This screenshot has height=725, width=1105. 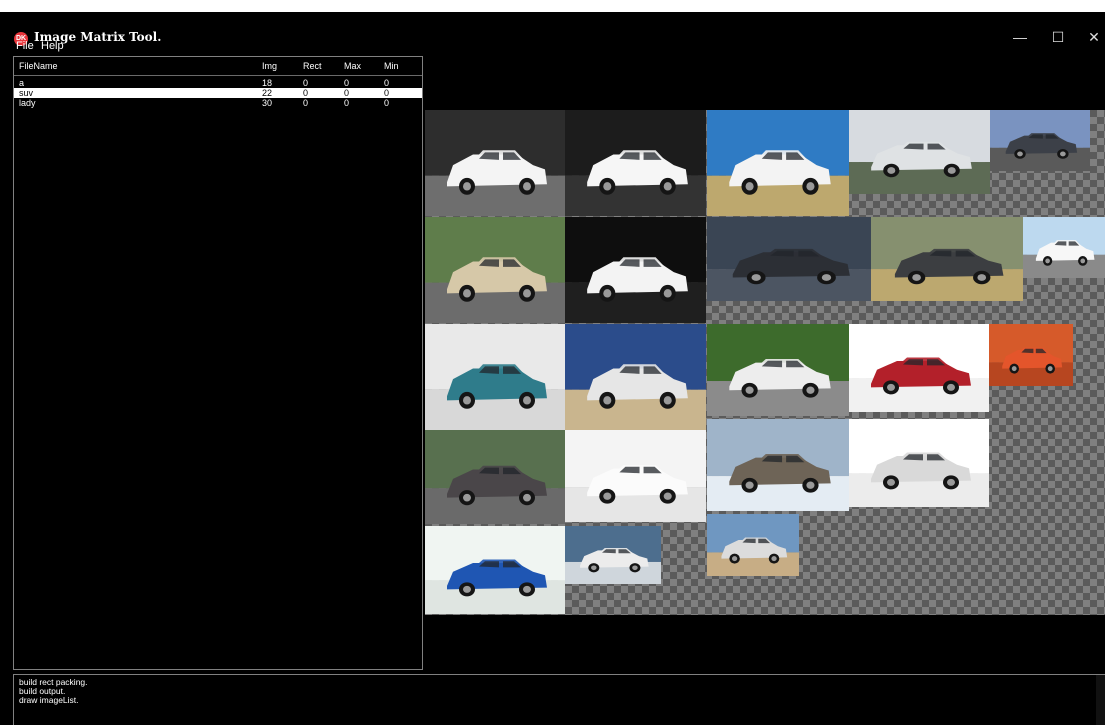 I want to click on cell-img: 18, so click(x=267, y=83).